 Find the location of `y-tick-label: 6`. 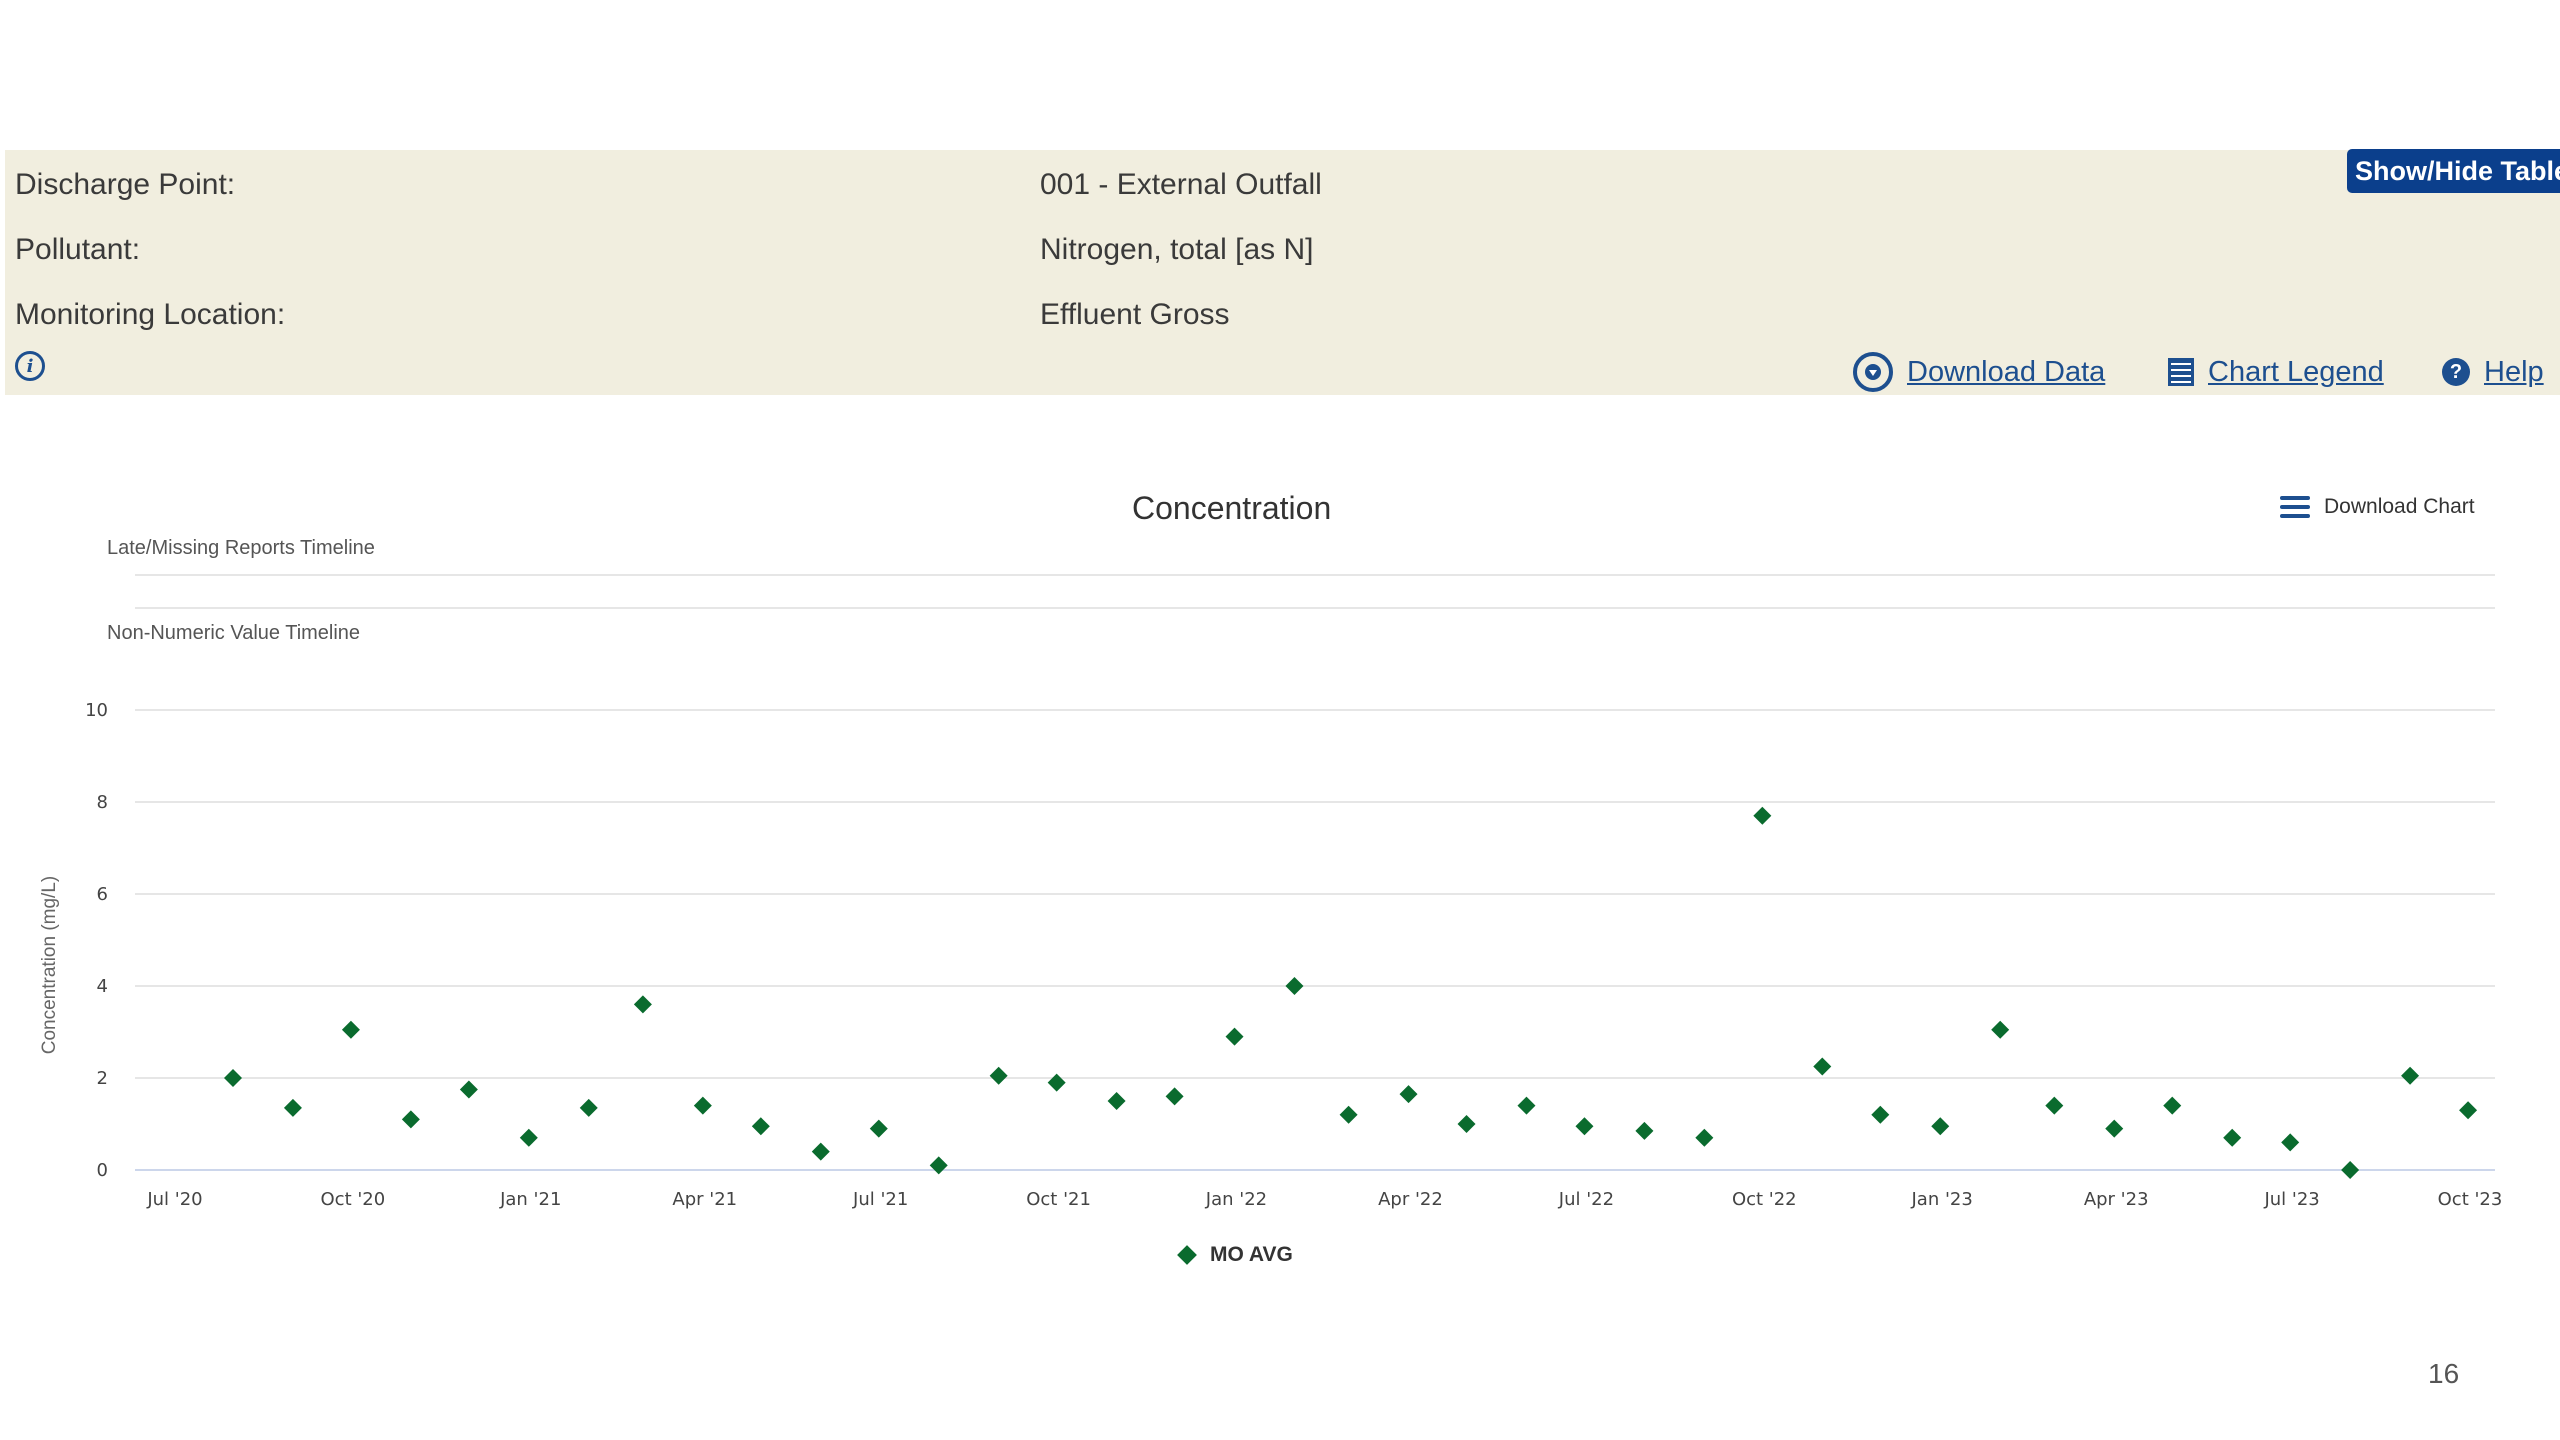

y-tick-label: 6 is located at coordinates (102, 894).